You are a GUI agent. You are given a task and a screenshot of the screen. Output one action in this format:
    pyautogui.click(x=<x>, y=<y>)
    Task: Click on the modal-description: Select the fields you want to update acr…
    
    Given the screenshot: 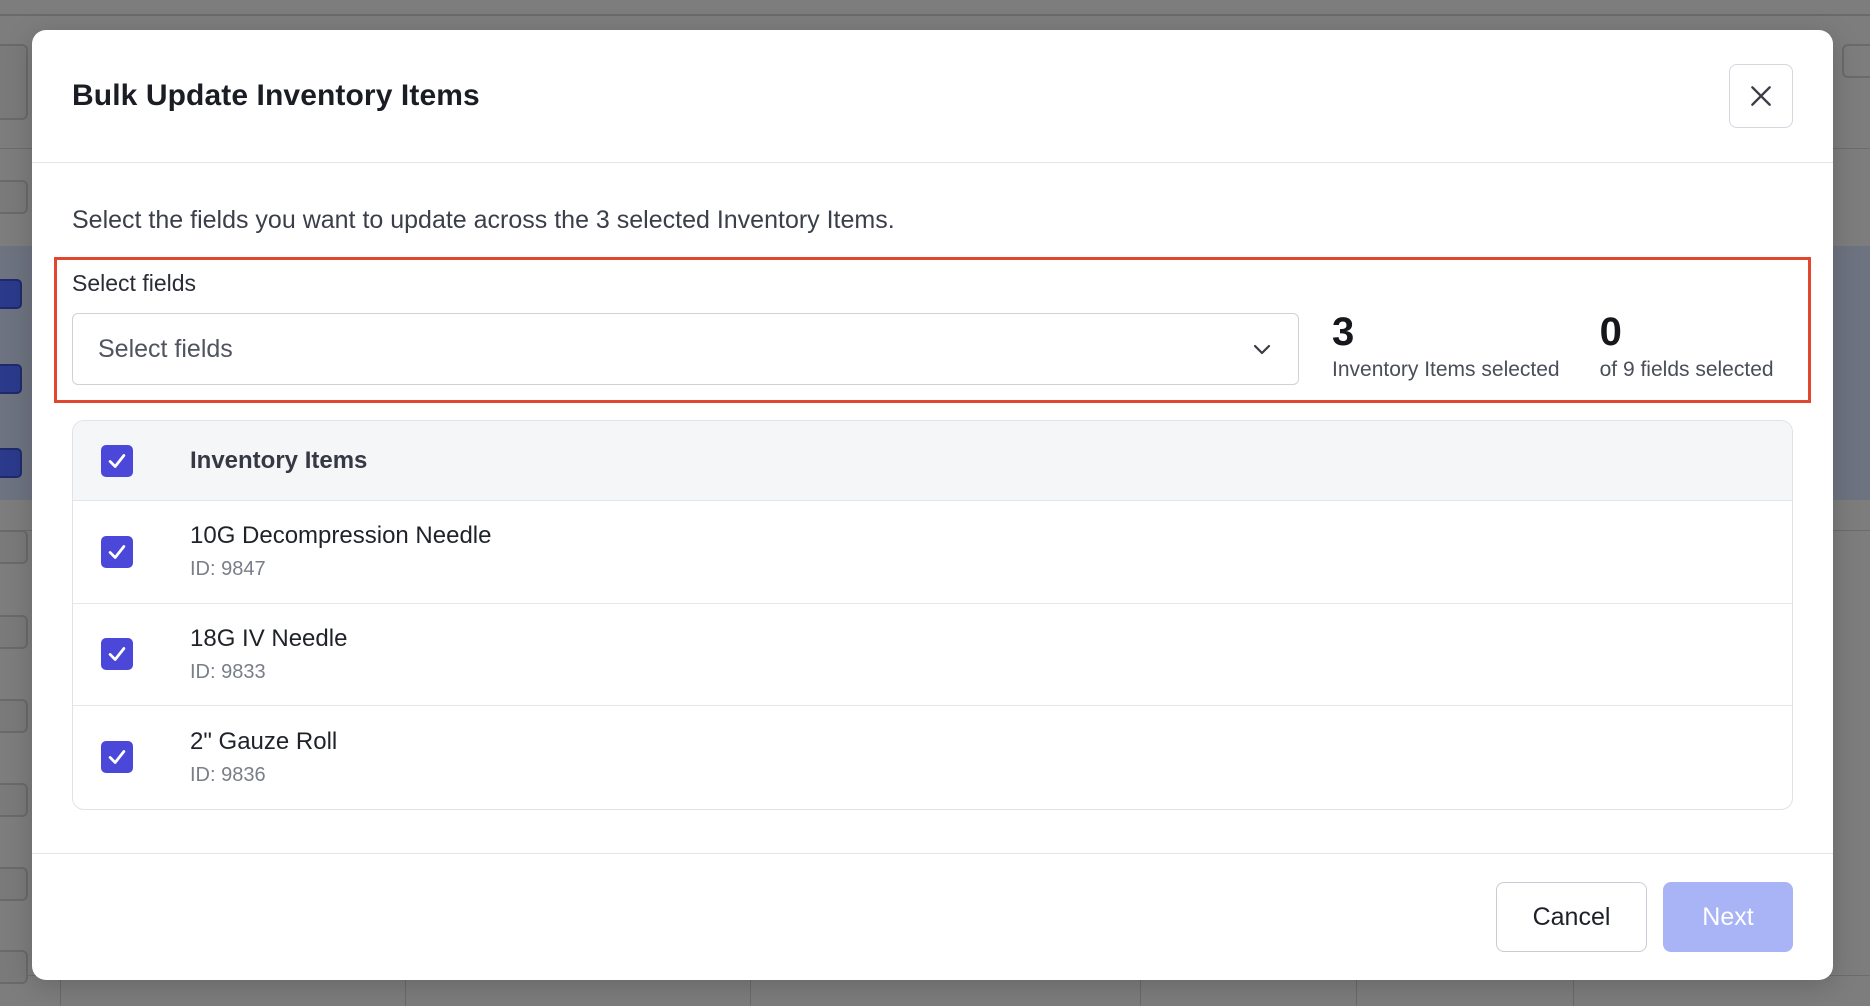 What is the action you would take?
    pyautogui.click(x=483, y=220)
    